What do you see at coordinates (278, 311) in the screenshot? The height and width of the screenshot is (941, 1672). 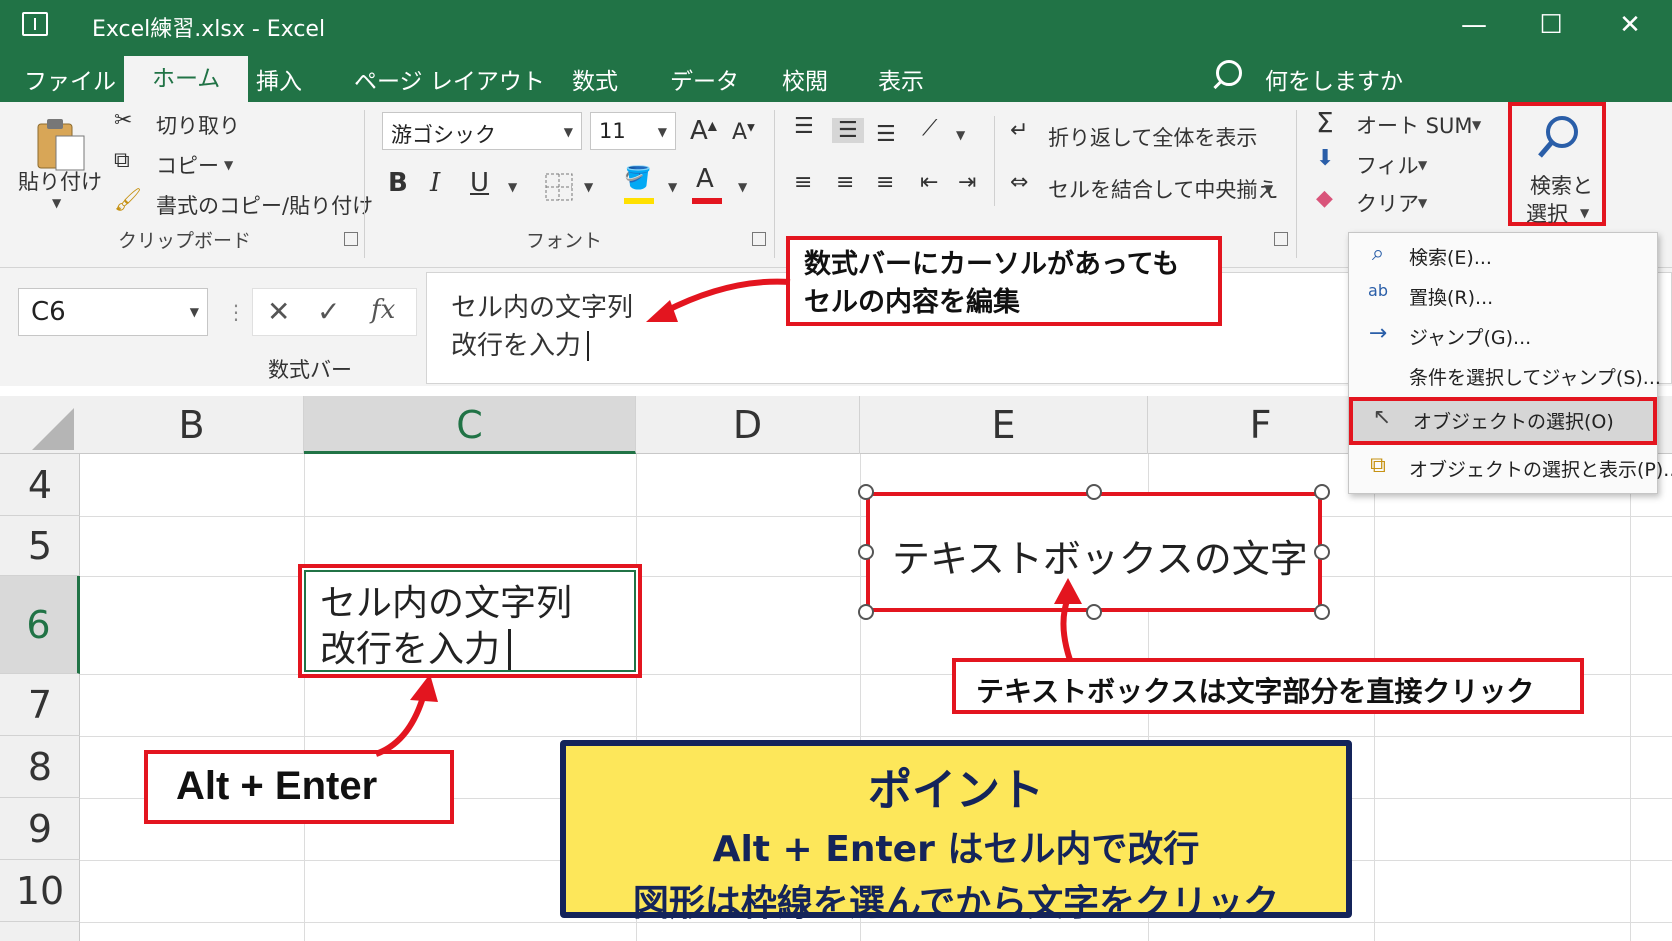 I see `cancel-icon: ✕` at bounding box center [278, 311].